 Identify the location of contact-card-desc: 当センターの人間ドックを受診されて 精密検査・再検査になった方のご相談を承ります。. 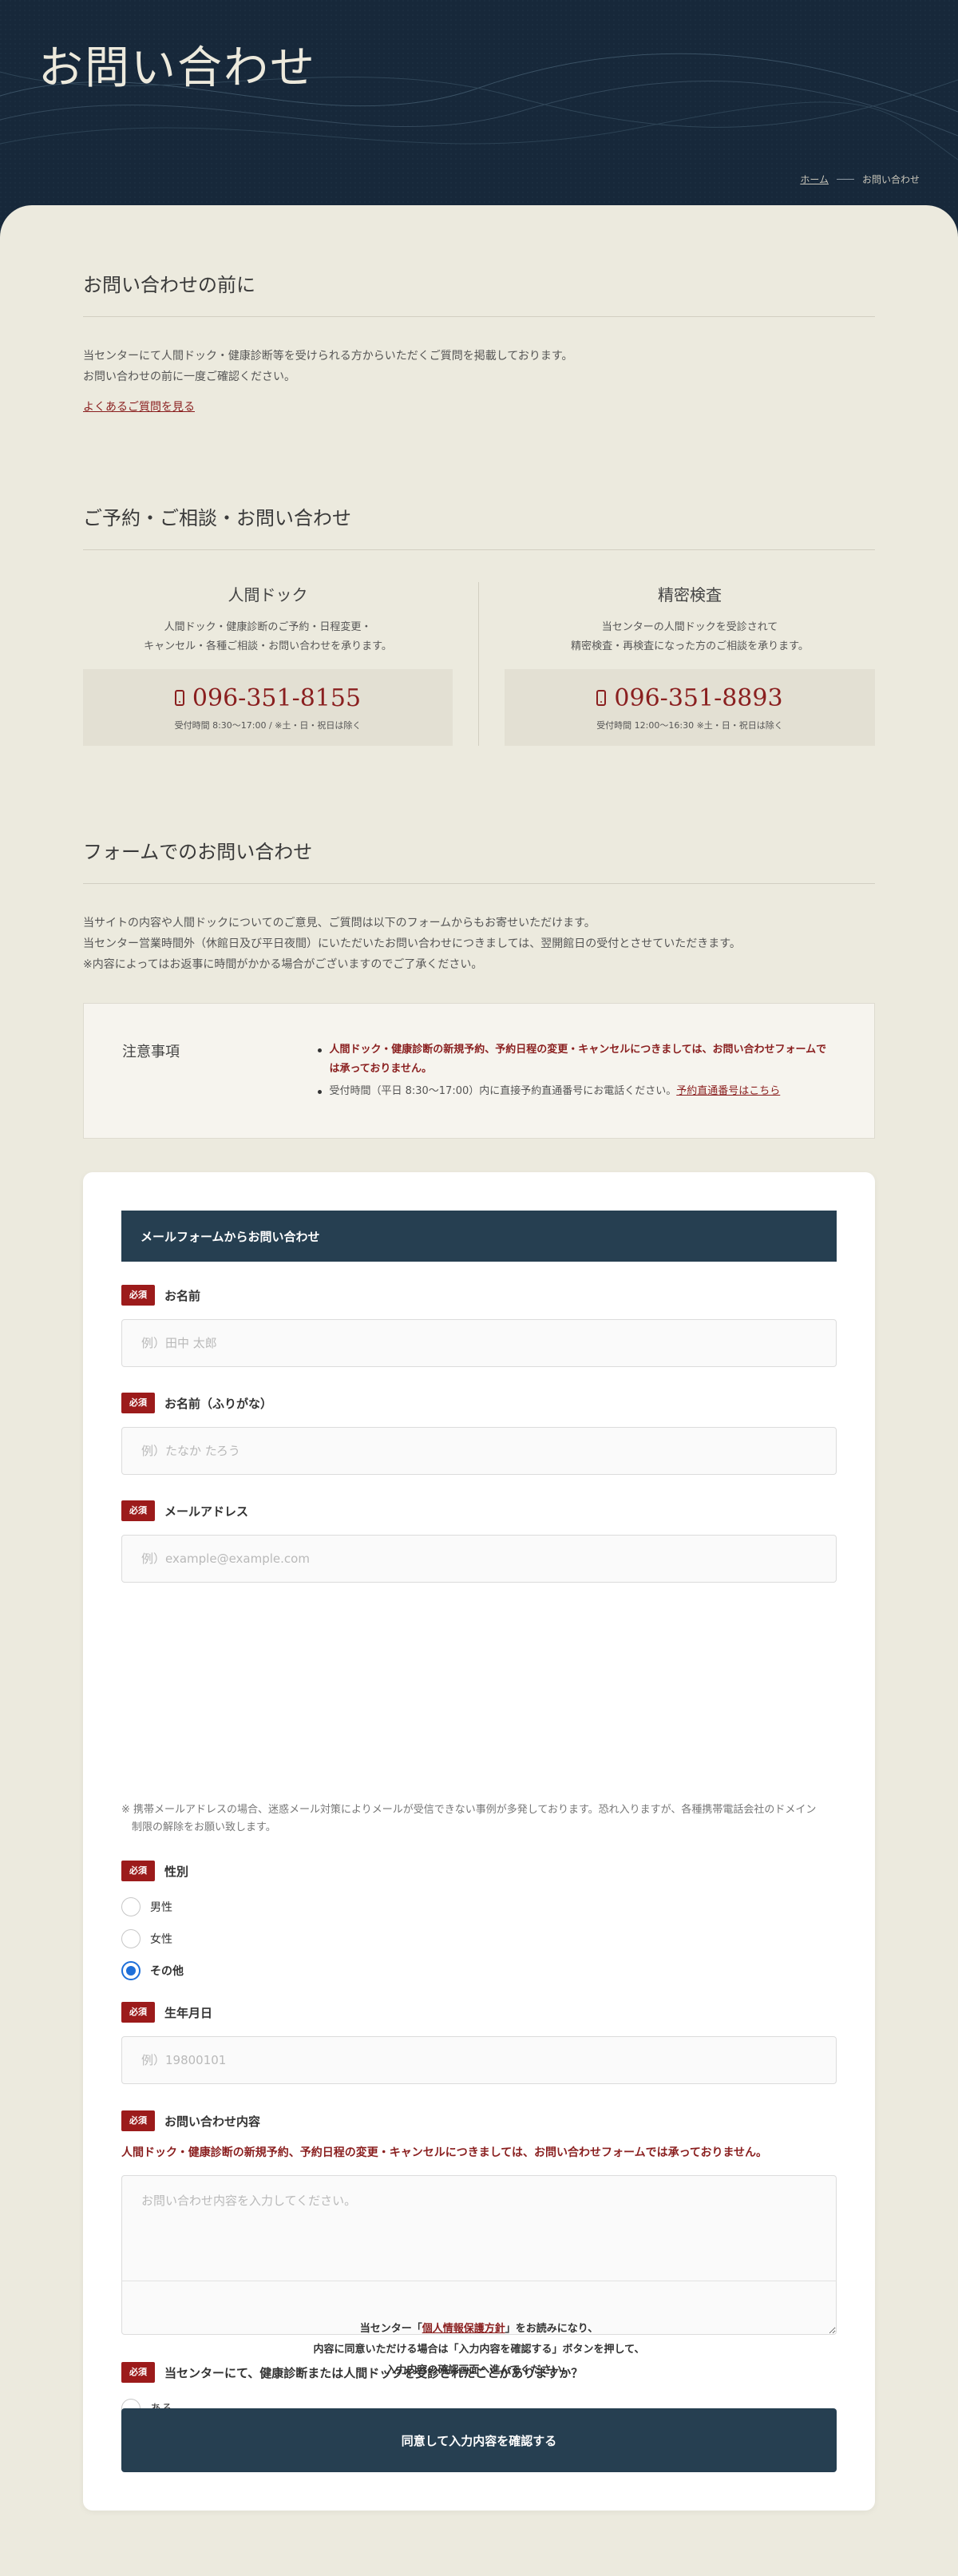
(690, 636).